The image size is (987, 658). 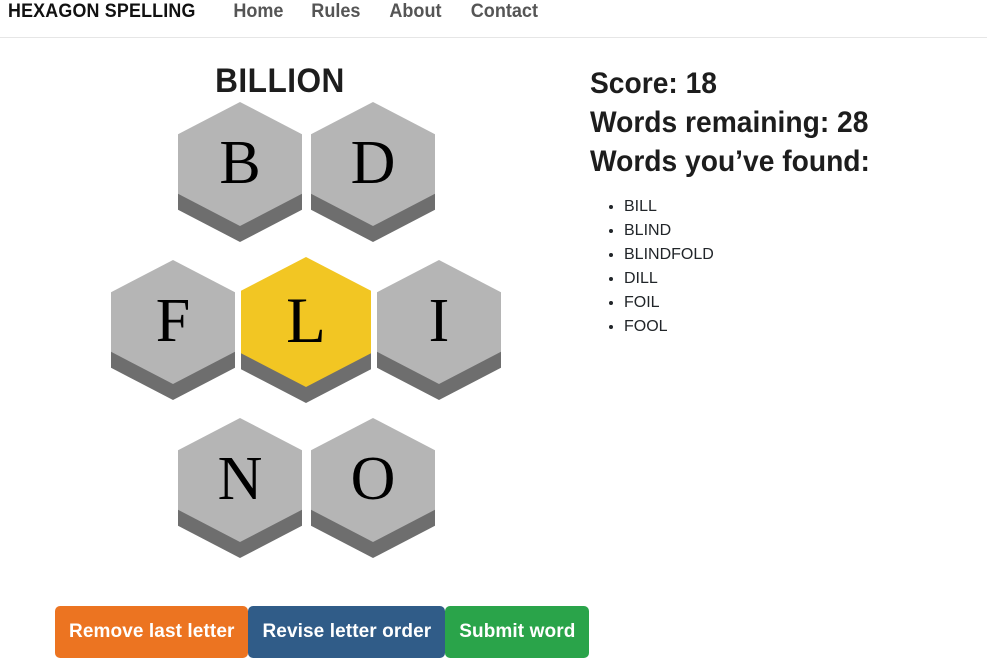 I want to click on hex-tile-n: N, so click(x=240, y=488).